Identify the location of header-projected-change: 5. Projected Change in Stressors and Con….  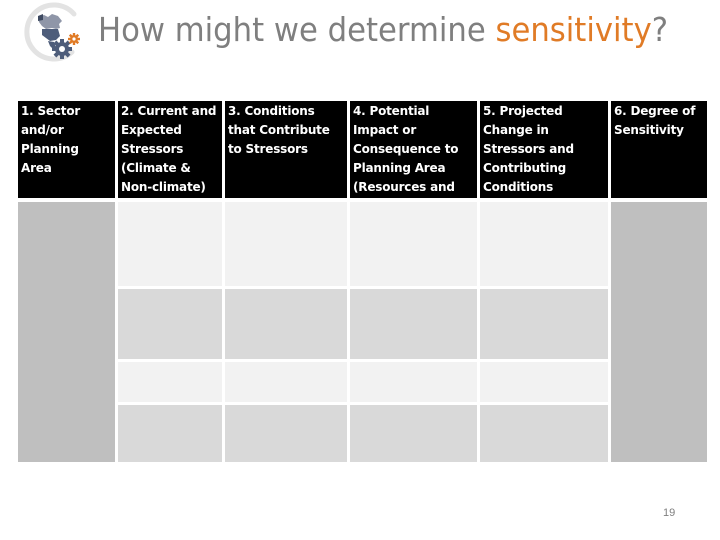
(544, 149).